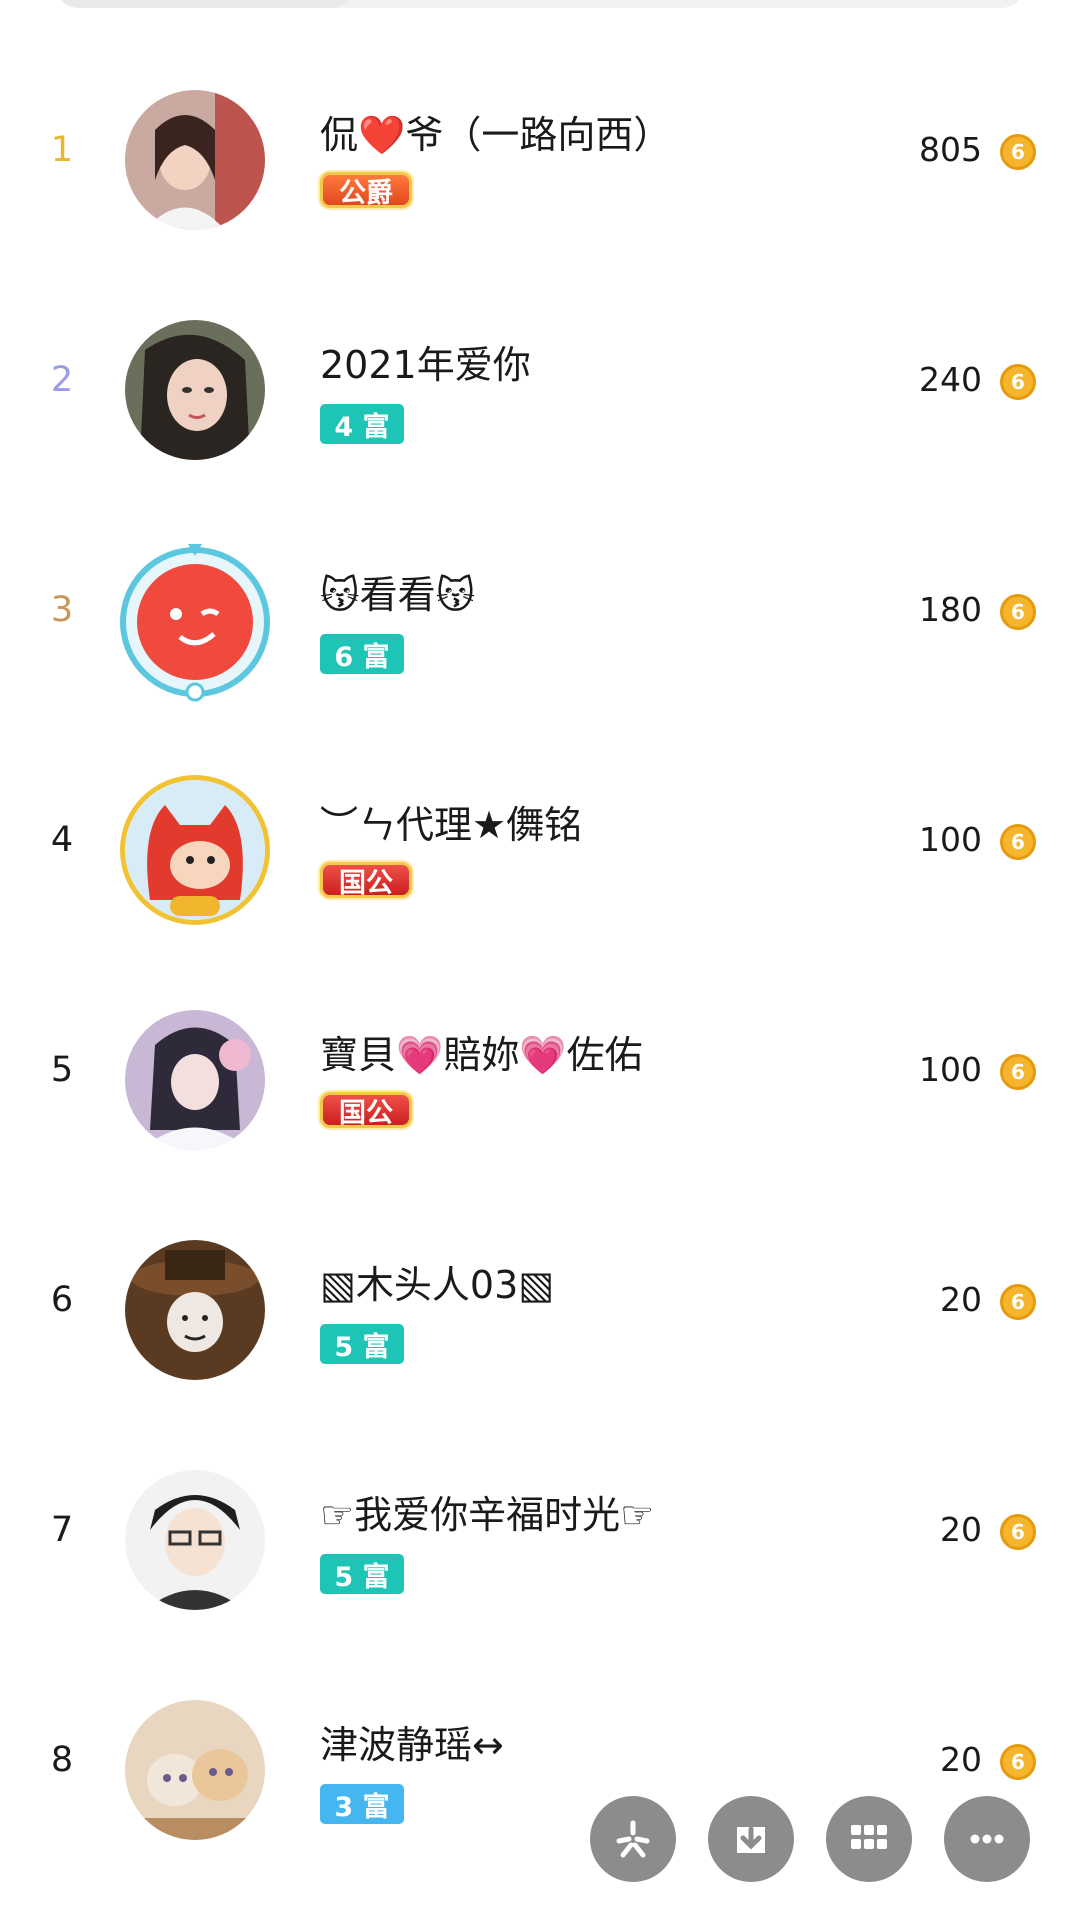  What do you see at coordinates (412, 1745) in the screenshot?
I see `user-name: 津波静瑶↔` at bounding box center [412, 1745].